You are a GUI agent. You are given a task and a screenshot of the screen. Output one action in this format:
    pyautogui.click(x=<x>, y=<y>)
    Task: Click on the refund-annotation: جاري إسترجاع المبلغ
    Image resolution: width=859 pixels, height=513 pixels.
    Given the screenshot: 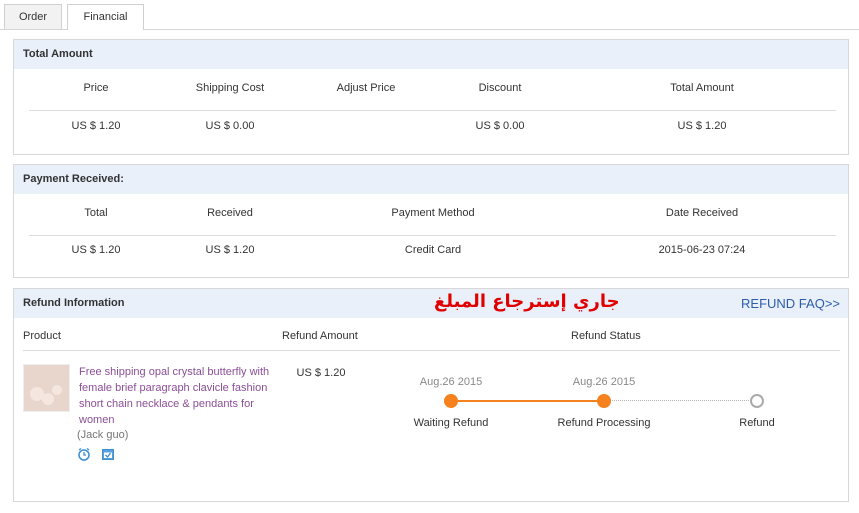 What is the action you would take?
    pyautogui.click(x=527, y=301)
    